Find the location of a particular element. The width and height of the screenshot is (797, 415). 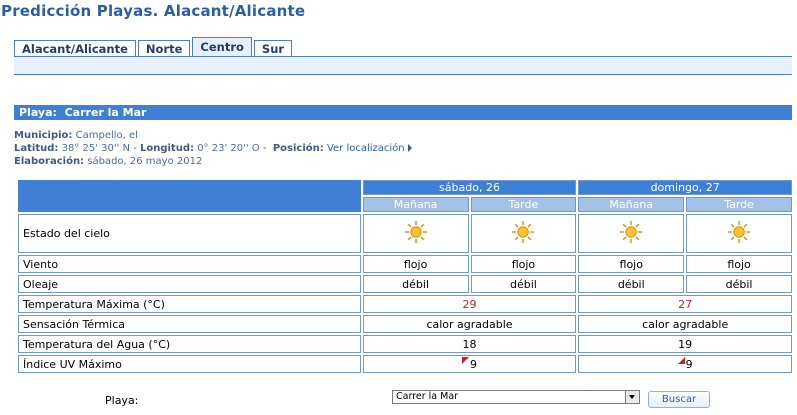

table-row: Índice UV Máximo 9 9 is located at coordinates (405, 364).